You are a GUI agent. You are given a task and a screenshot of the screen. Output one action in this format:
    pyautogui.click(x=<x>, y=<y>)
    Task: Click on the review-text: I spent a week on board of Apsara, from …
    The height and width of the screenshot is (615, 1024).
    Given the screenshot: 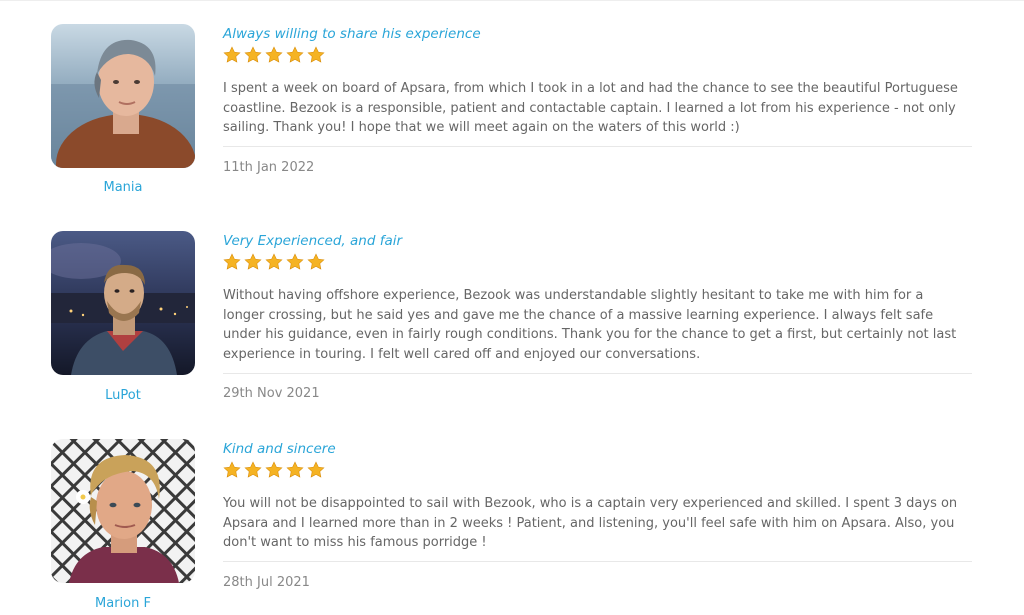 What is the action you would take?
    pyautogui.click(x=590, y=108)
    